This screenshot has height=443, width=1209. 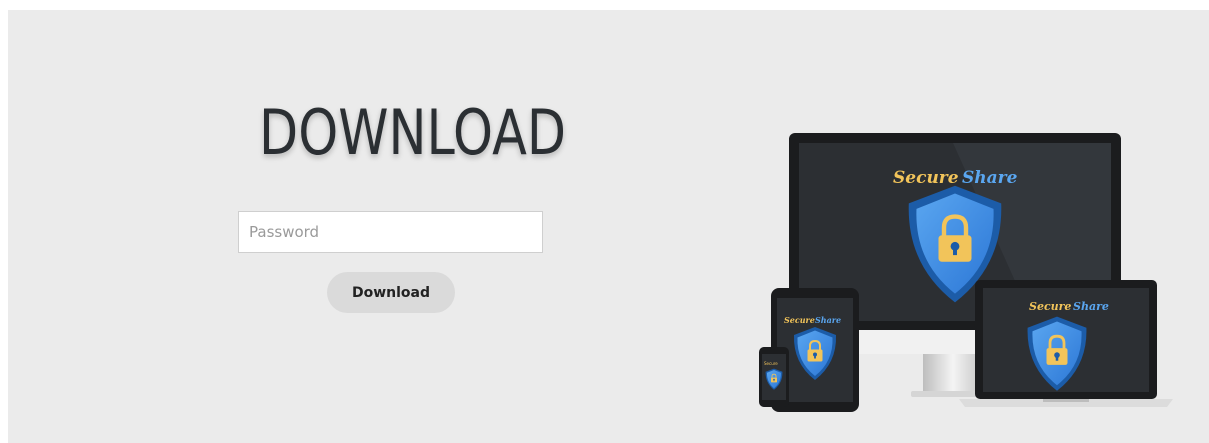 I want to click on page-title: DOWNLOAD, so click(x=413, y=132).